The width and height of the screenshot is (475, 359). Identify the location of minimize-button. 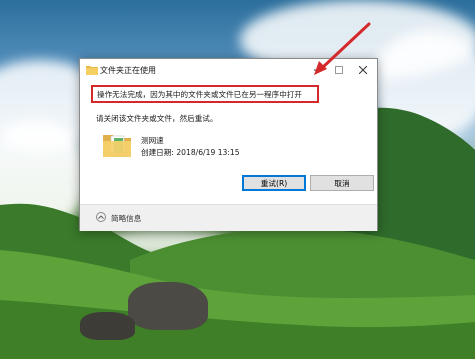
(318, 70).